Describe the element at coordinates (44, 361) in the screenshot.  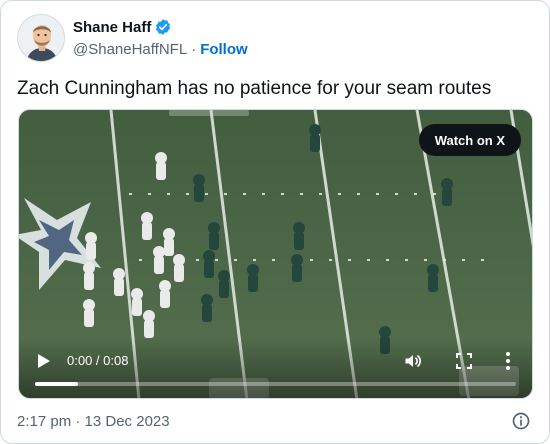
I see `play-icon` at that location.